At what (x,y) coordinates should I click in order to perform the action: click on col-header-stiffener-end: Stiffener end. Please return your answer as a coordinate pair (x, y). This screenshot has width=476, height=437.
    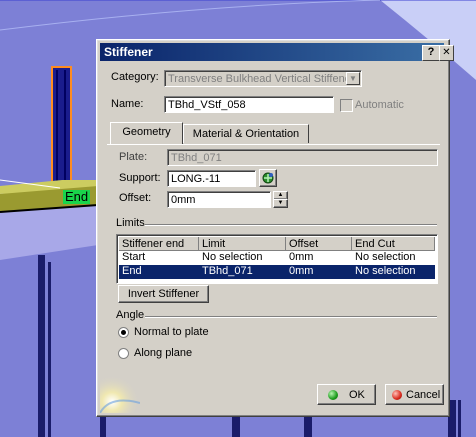
    Looking at the image, I should click on (159, 244).